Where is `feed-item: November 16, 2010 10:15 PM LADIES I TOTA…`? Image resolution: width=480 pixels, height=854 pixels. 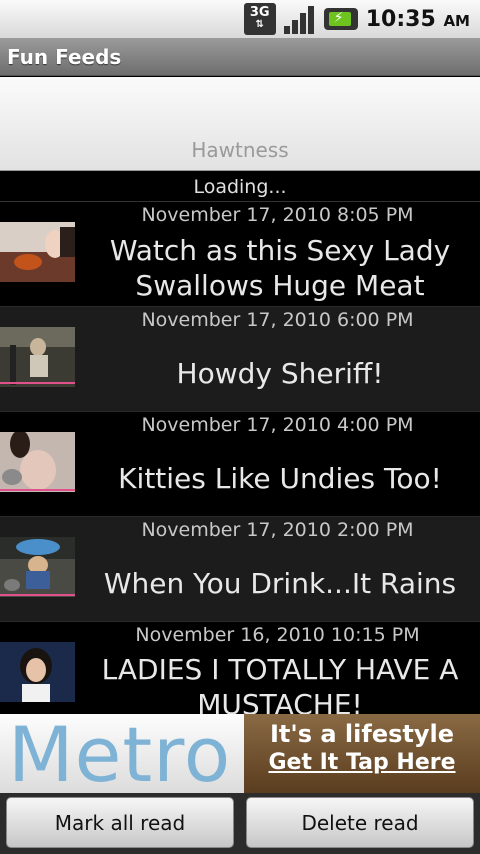
feed-item: November 16, 2010 10:15 PM LADIES I TOTA… is located at coordinates (240, 668).